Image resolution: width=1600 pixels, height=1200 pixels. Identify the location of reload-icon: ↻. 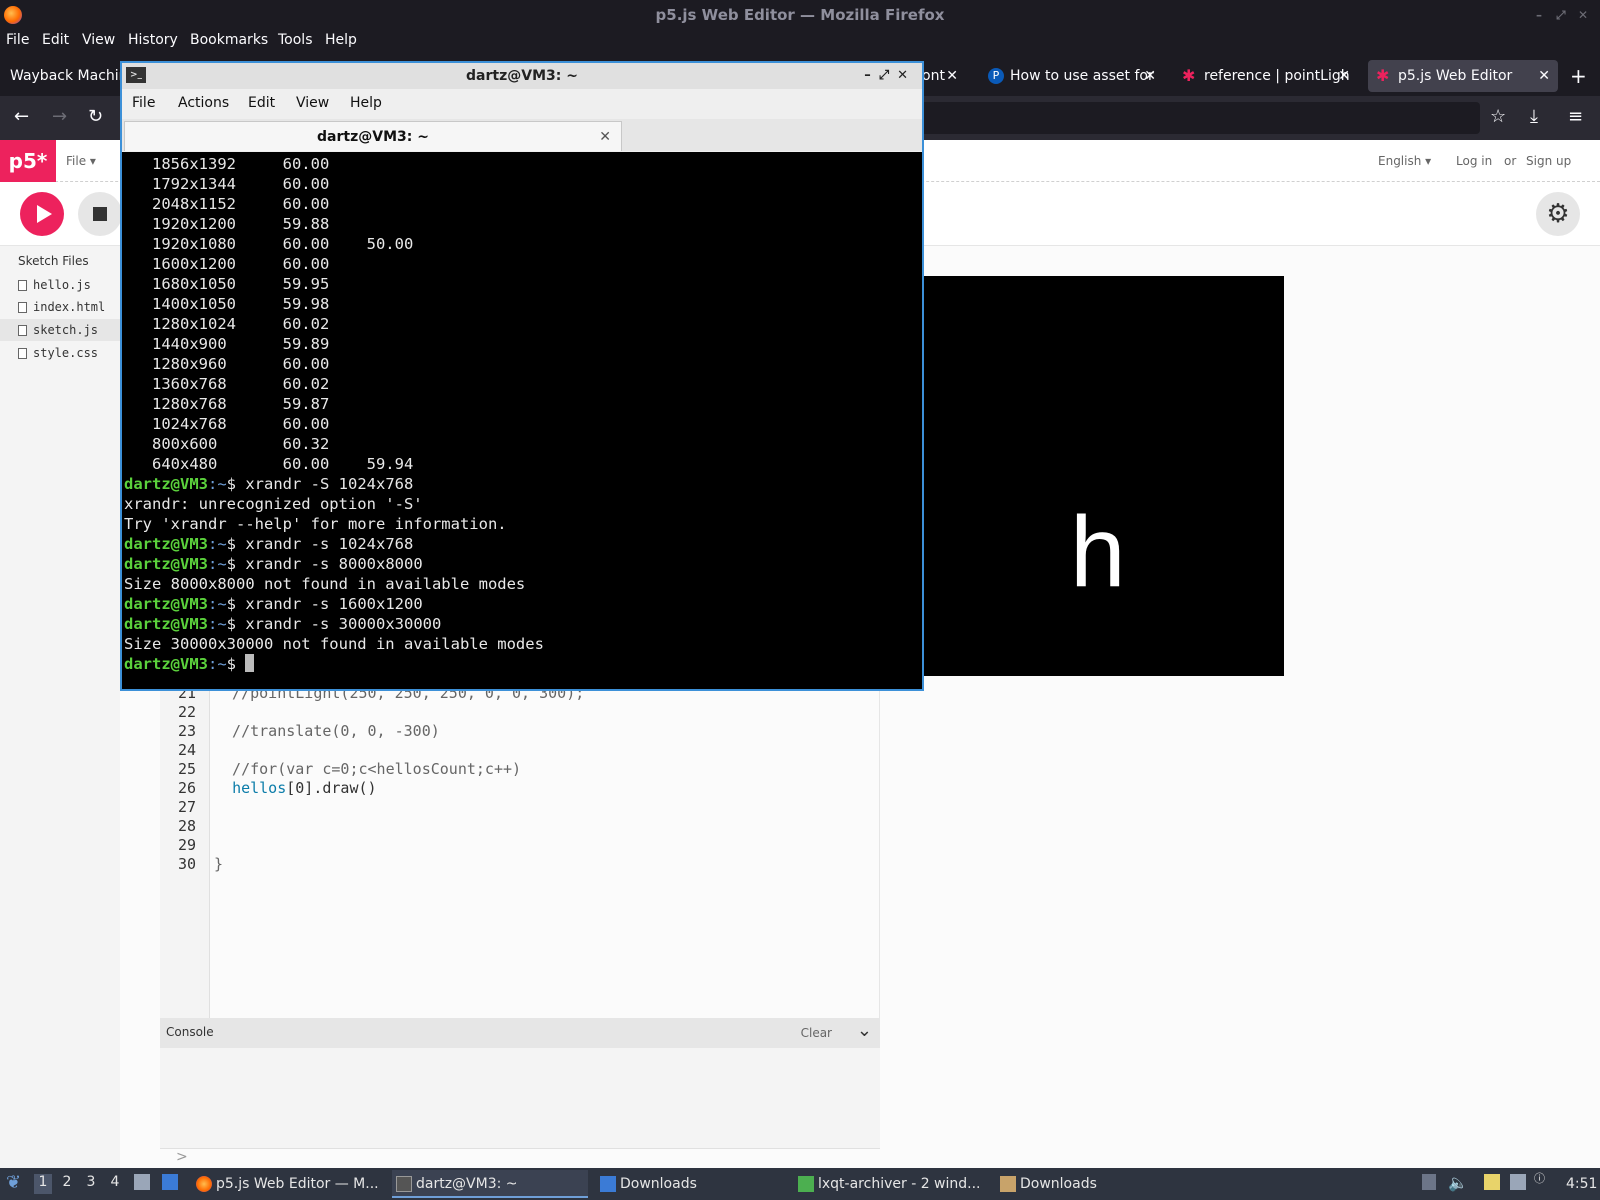
(95, 116).